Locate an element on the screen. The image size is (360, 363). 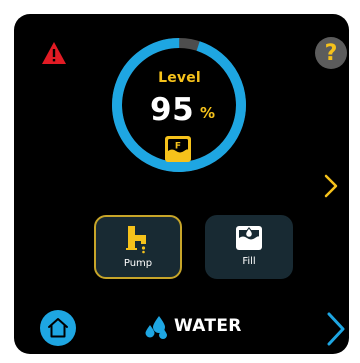
level-value: 95 is located at coordinates (172, 110).